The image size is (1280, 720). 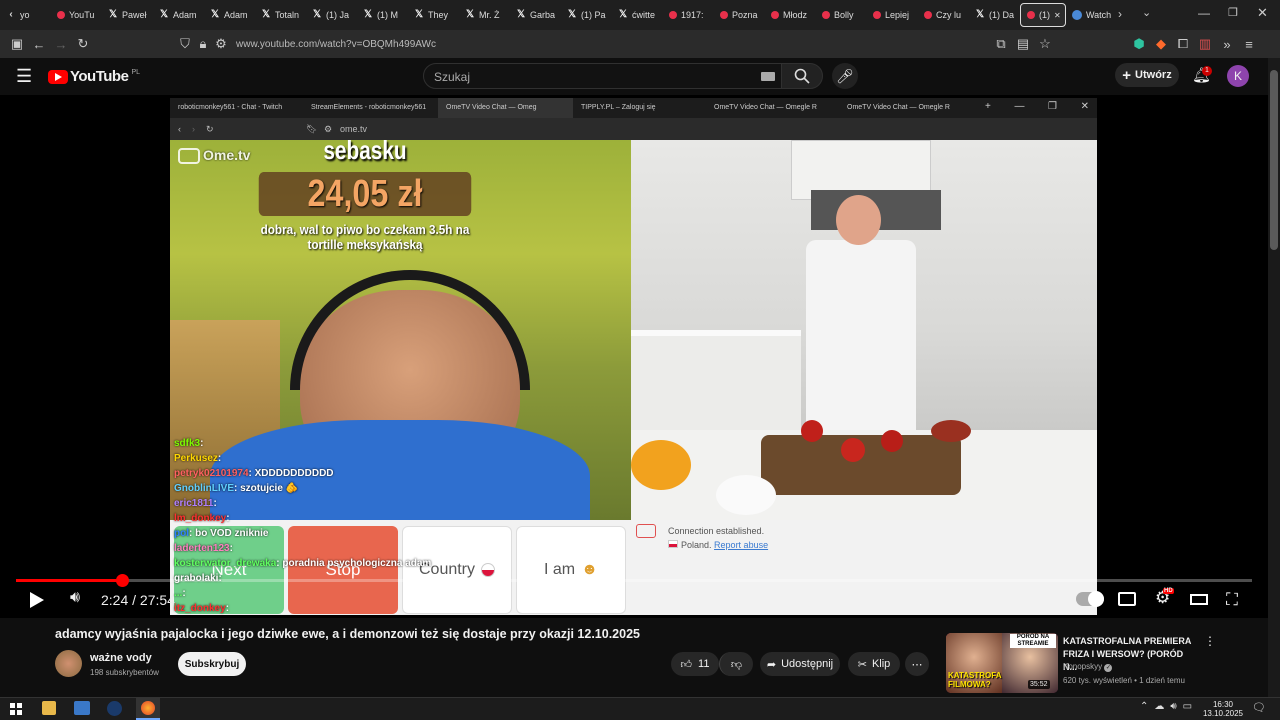 I want to click on plus-icon: +, so click(x=1127, y=75).